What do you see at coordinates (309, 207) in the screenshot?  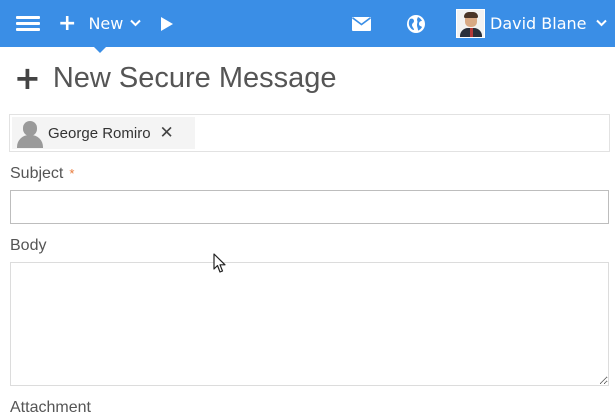 I see `subject-input` at bounding box center [309, 207].